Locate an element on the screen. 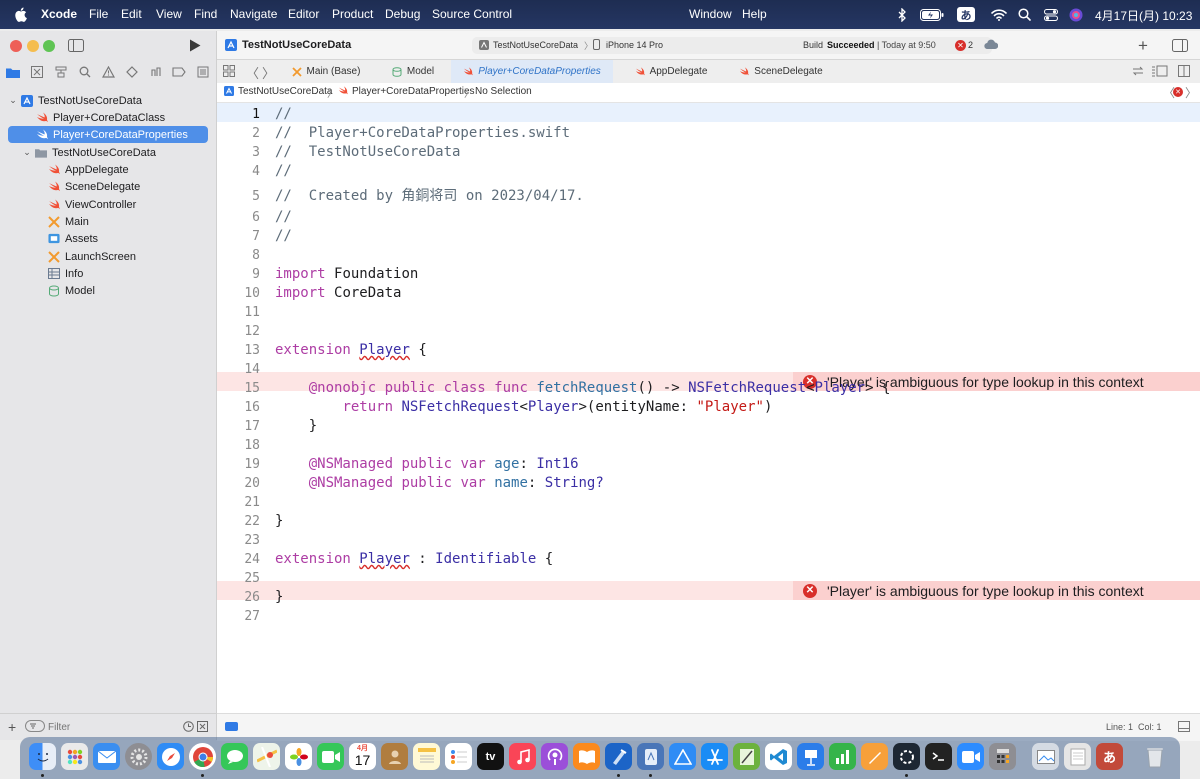  music-icon is located at coordinates (522, 756).